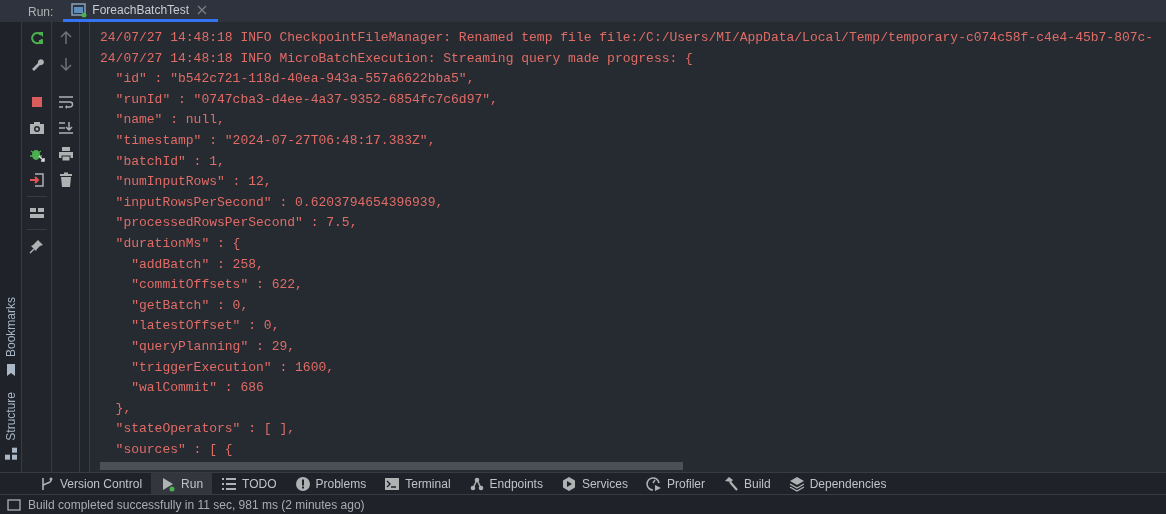 This screenshot has width=1166, height=514. What do you see at coordinates (36, 180) in the screenshot?
I see `exit-icon` at bounding box center [36, 180].